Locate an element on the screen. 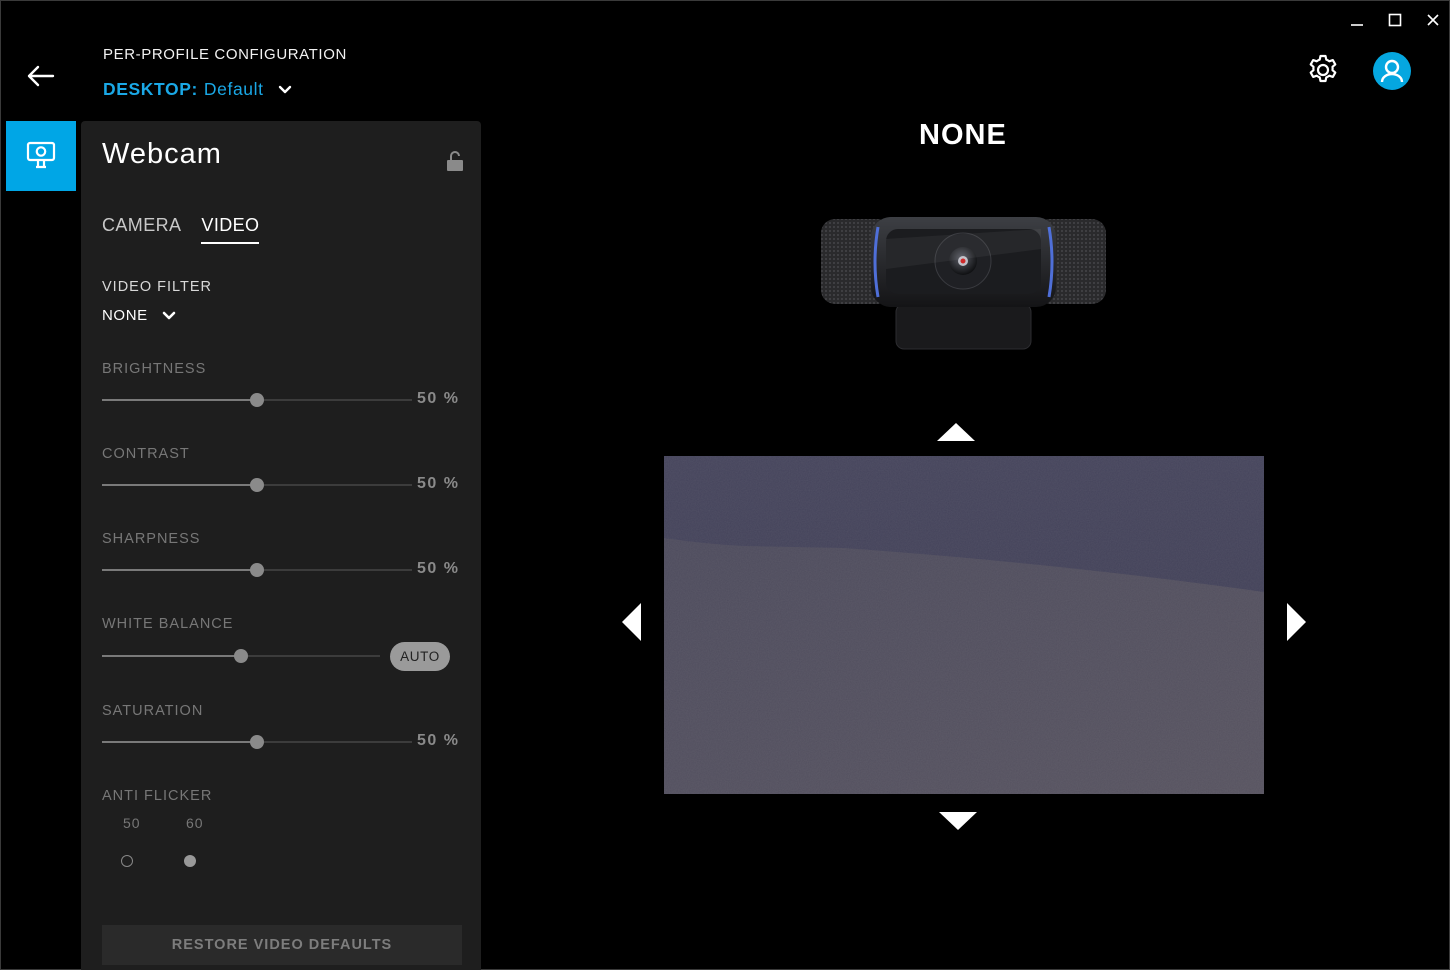  saturation-value: 50 % is located at coordinates (438, 740).